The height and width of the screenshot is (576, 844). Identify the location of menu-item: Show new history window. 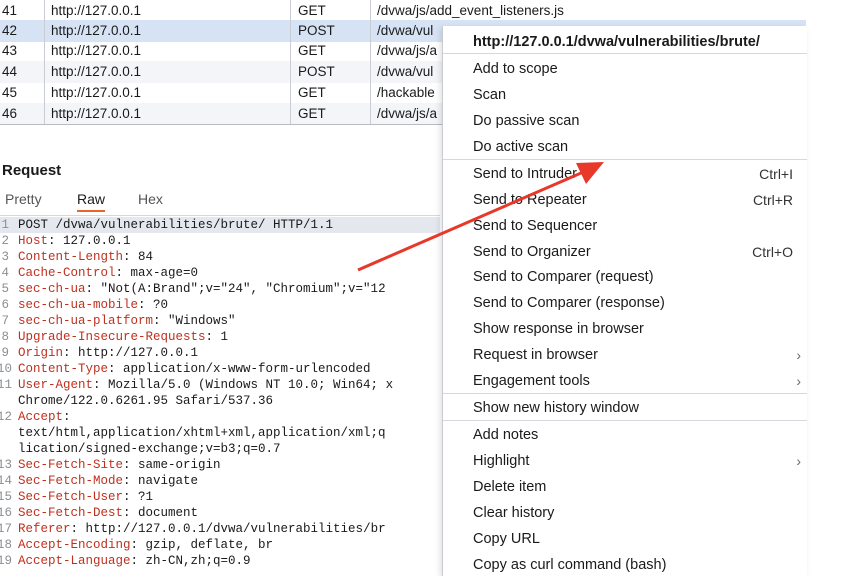
(625, 408).